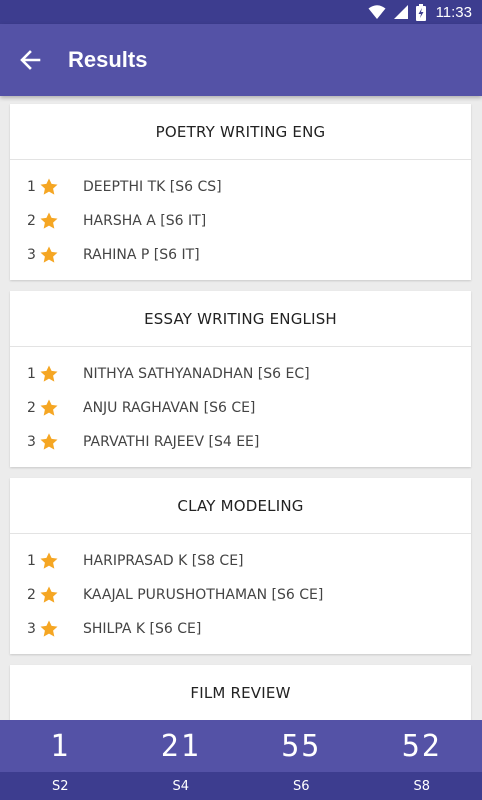  Describe the element at coordinates (145, 221) in the screenshot. I see `winner-name: HARSHA A [S6 IT]` at that location.